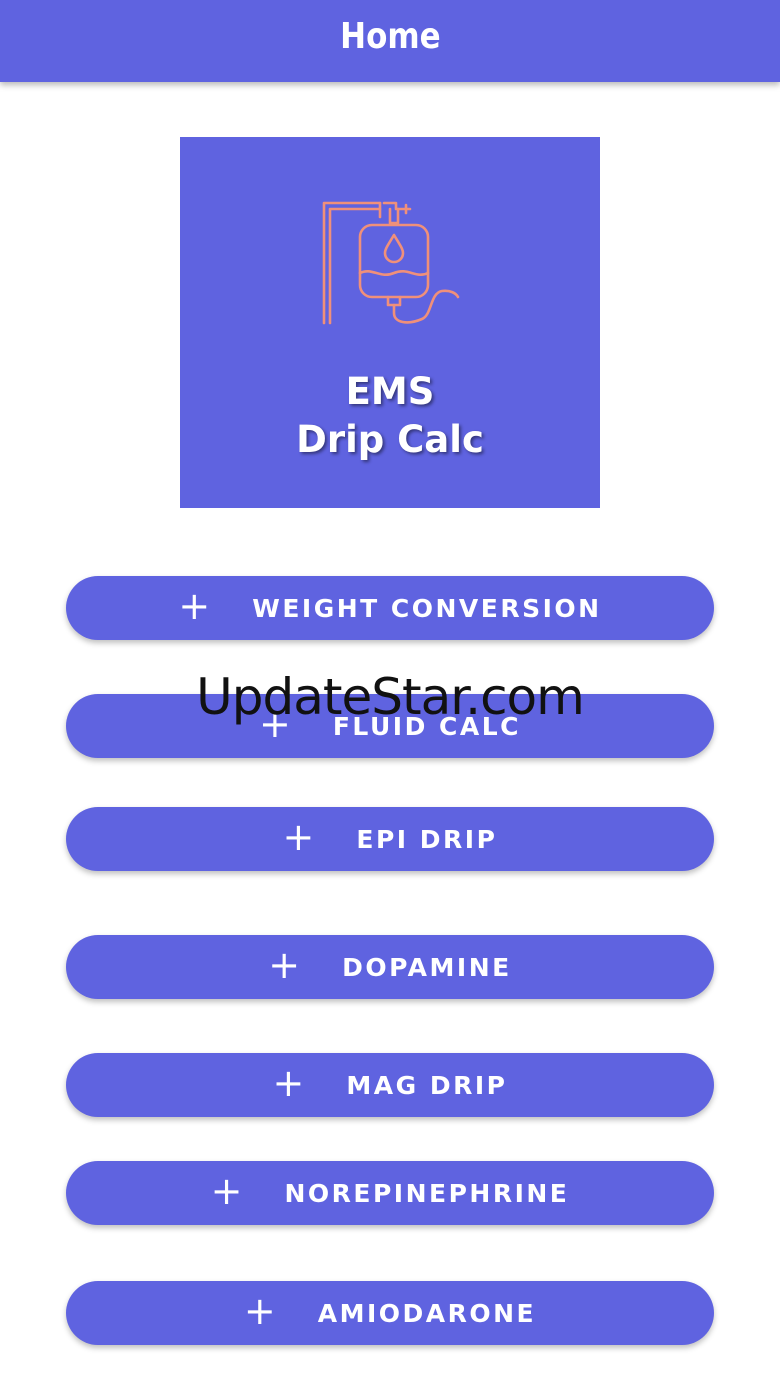 Image resolution: width=780 pixels, height=1387 pixels. What do you see at coordinates (391, 263) in the screenshot?
I see `iv-bag-icon` at bounding box center [391, 263].